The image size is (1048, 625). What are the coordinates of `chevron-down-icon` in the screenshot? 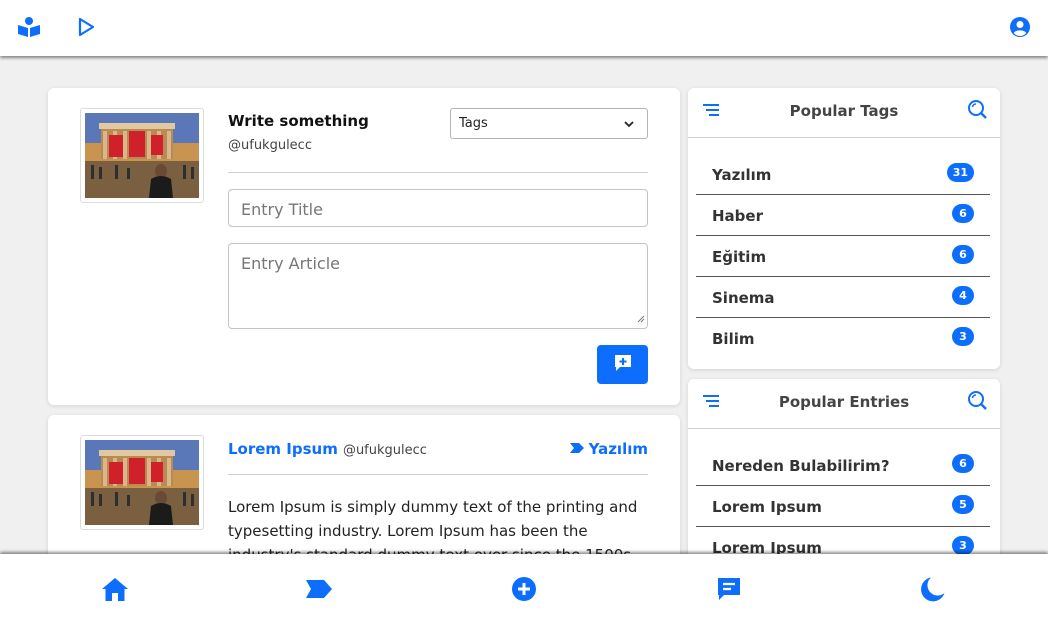 It's located at (629, 125).